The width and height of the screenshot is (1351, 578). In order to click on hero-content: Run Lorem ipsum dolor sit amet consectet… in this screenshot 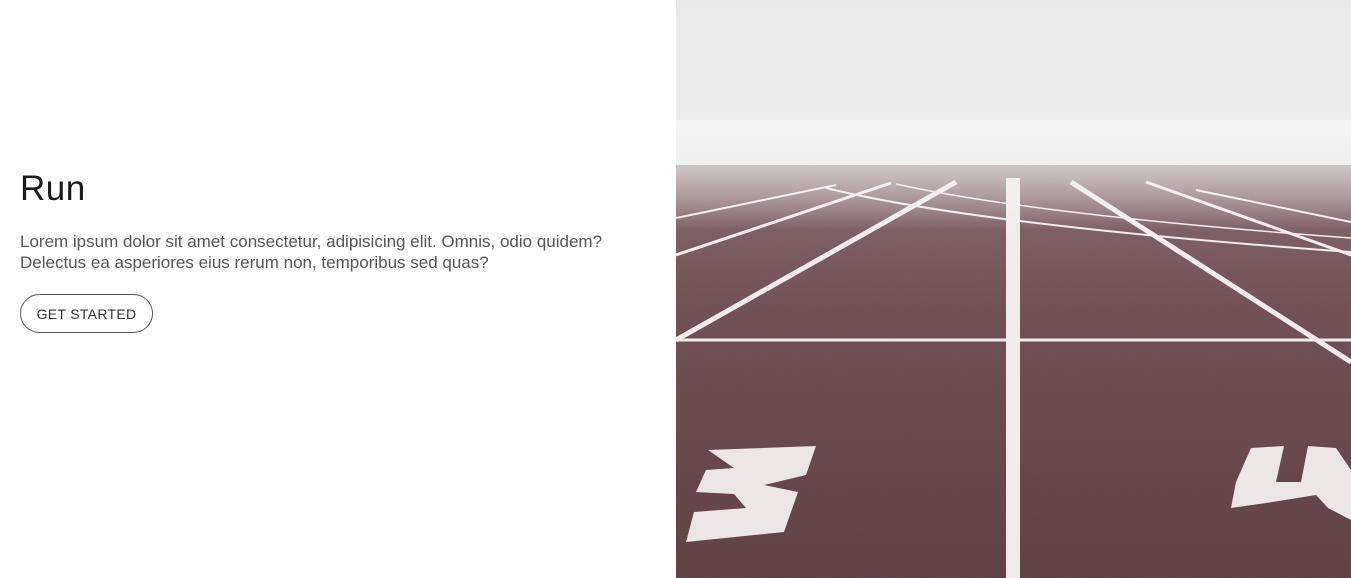, I will do `click(340, 250)`.